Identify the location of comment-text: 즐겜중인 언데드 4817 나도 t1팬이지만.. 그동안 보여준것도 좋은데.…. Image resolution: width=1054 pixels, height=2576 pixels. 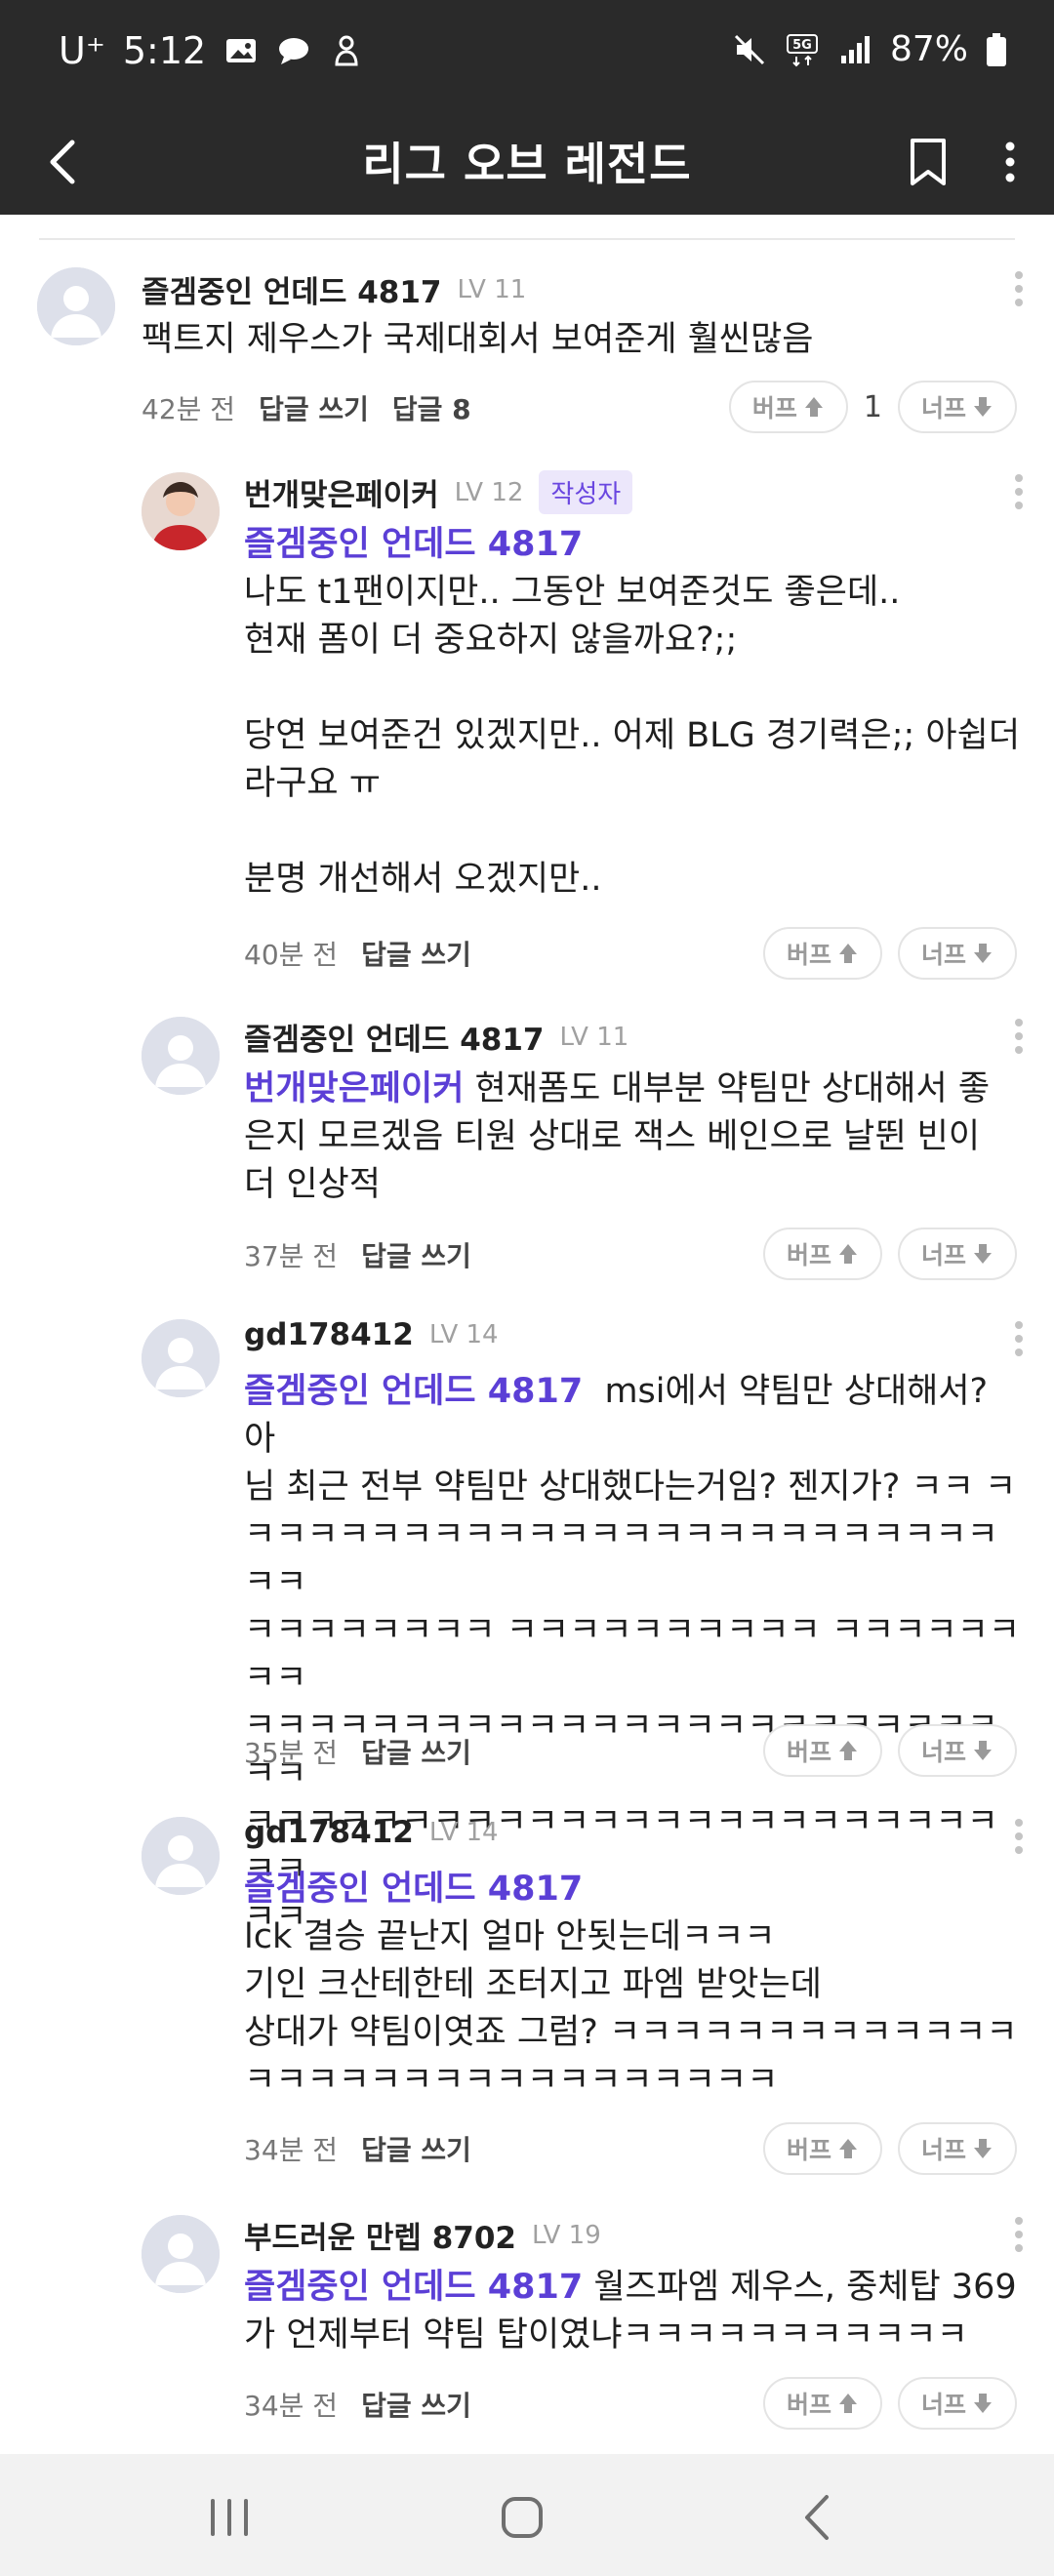
(634, 712).